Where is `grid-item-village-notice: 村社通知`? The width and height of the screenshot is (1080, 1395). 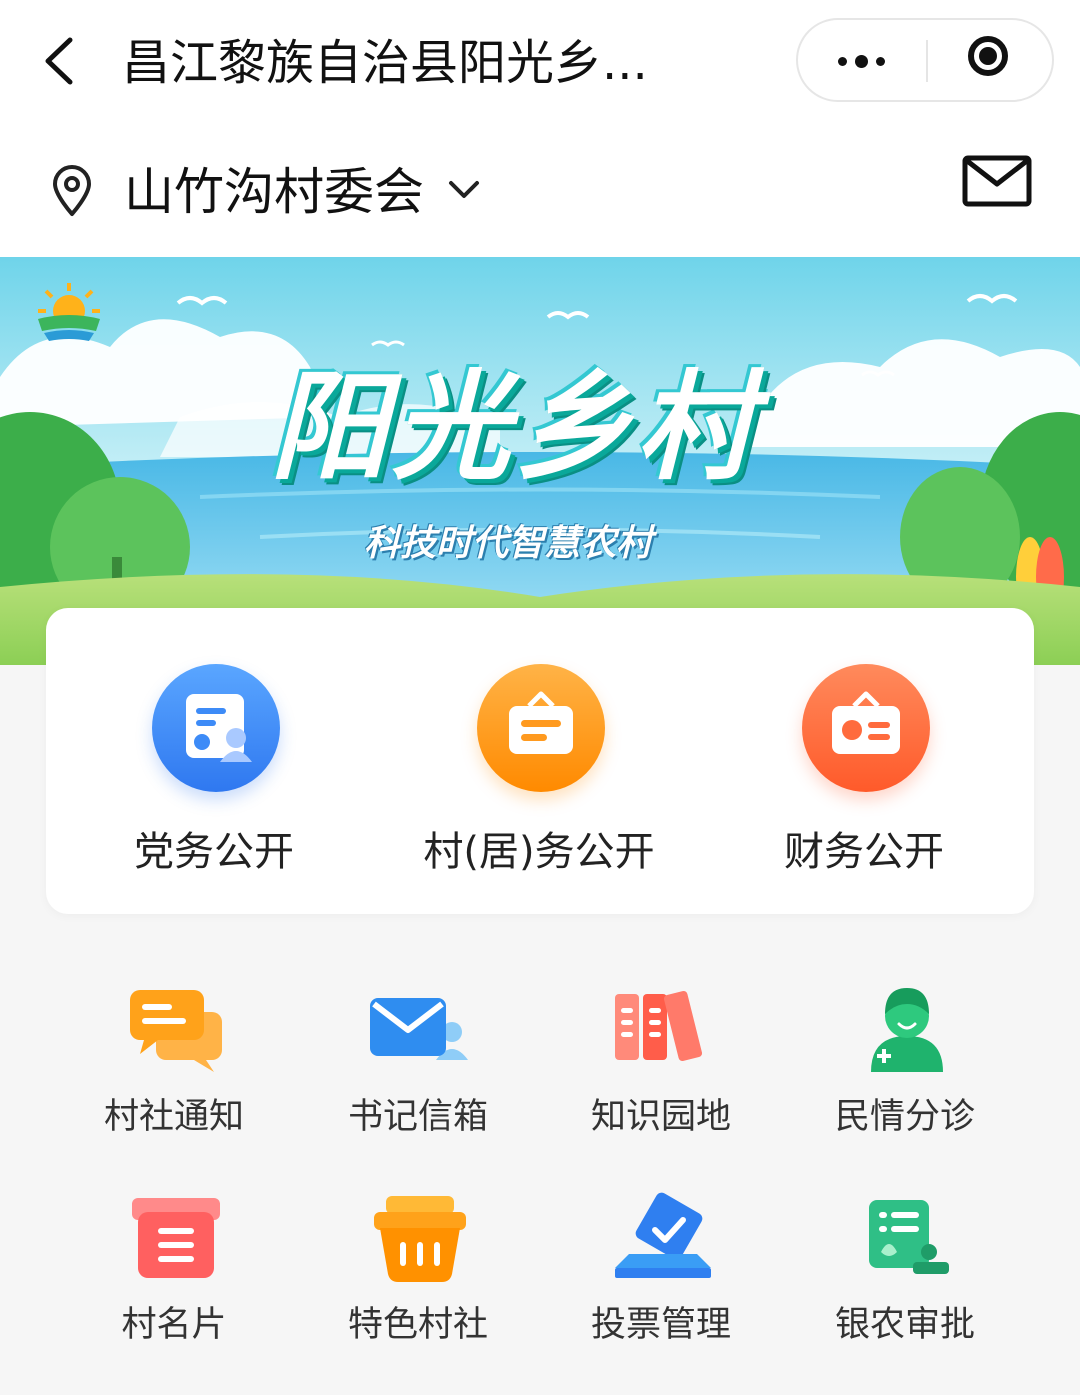 grid-item-village-notice: 村社通知 is located at coordinates (174, 1074).